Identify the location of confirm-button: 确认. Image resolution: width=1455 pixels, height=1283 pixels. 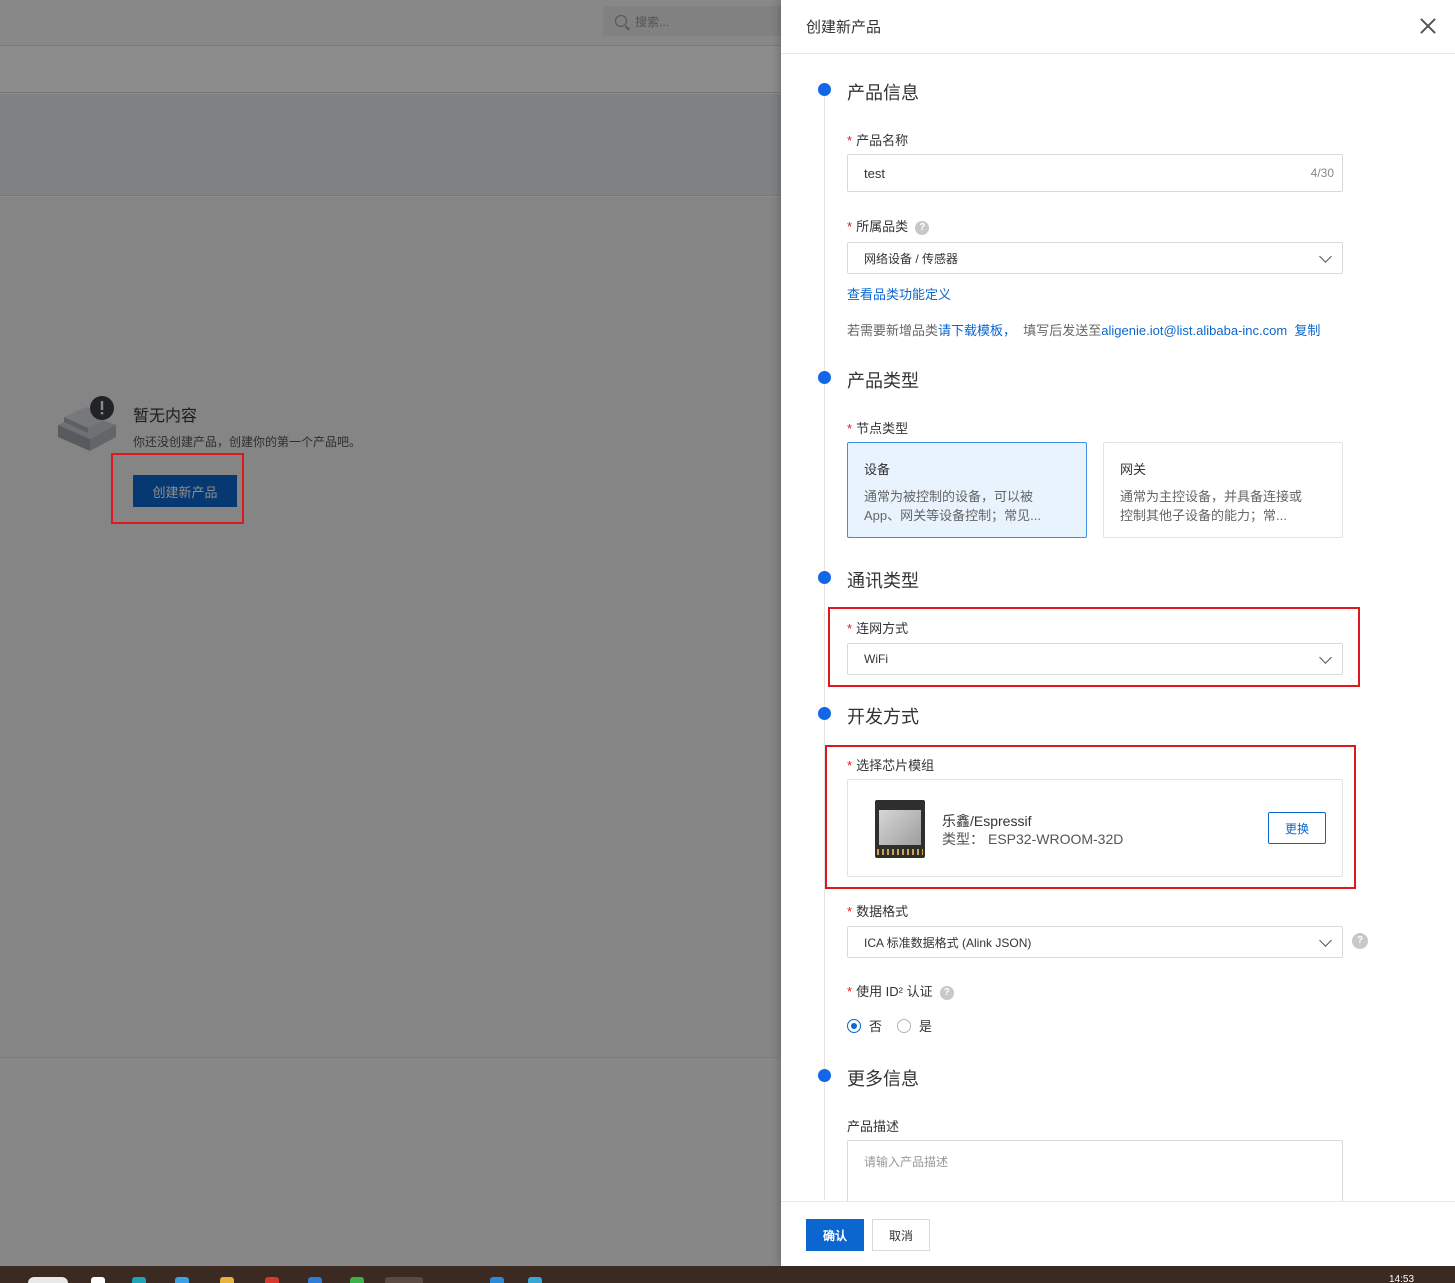
(835, 1235).